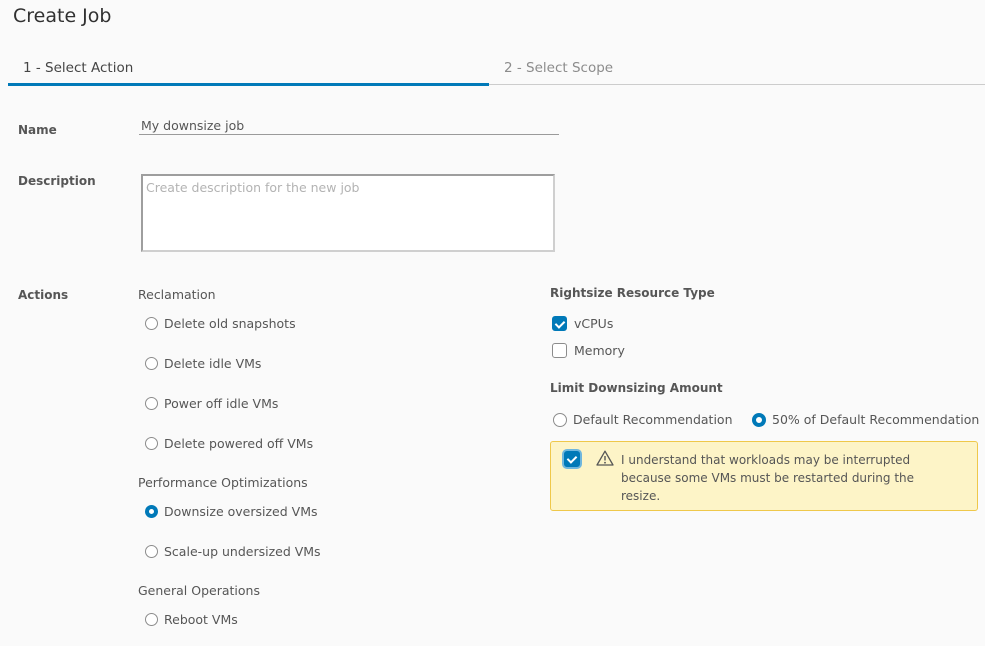 Image resolution: width=985 pixels, height=646 pixels. I want to click on description-label: Description, so click(57, 181).